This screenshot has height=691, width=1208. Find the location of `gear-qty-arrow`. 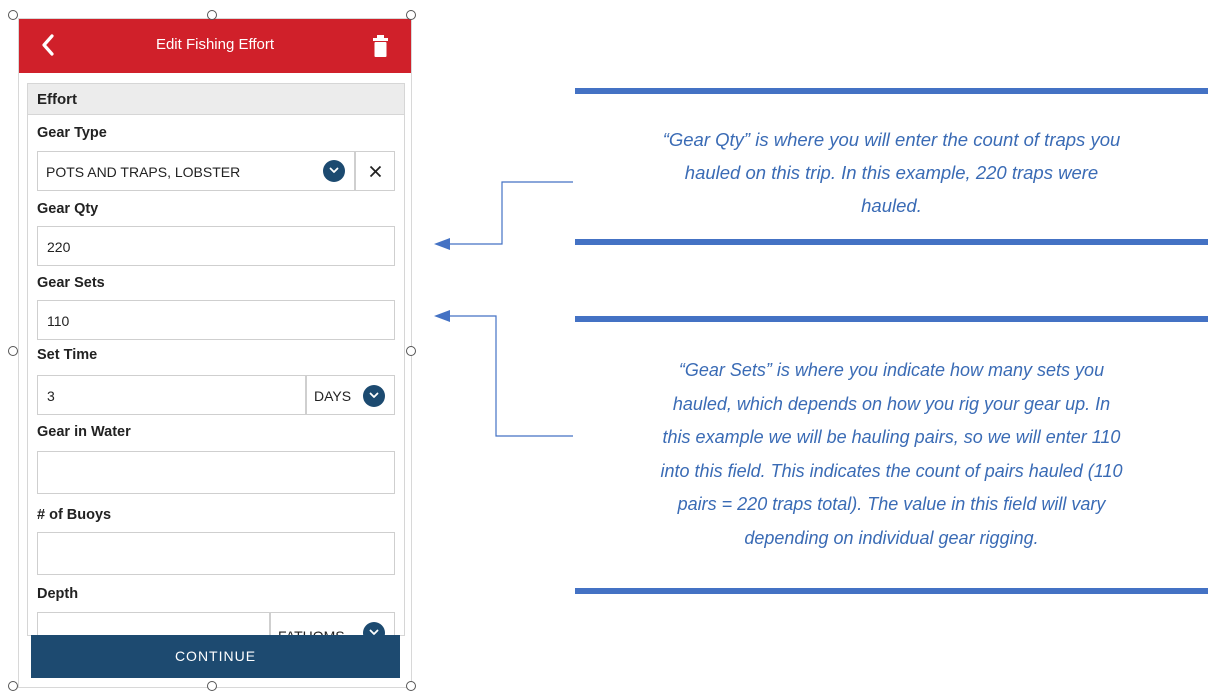

gear-qty-arrow is located at coordinates (510, 213).